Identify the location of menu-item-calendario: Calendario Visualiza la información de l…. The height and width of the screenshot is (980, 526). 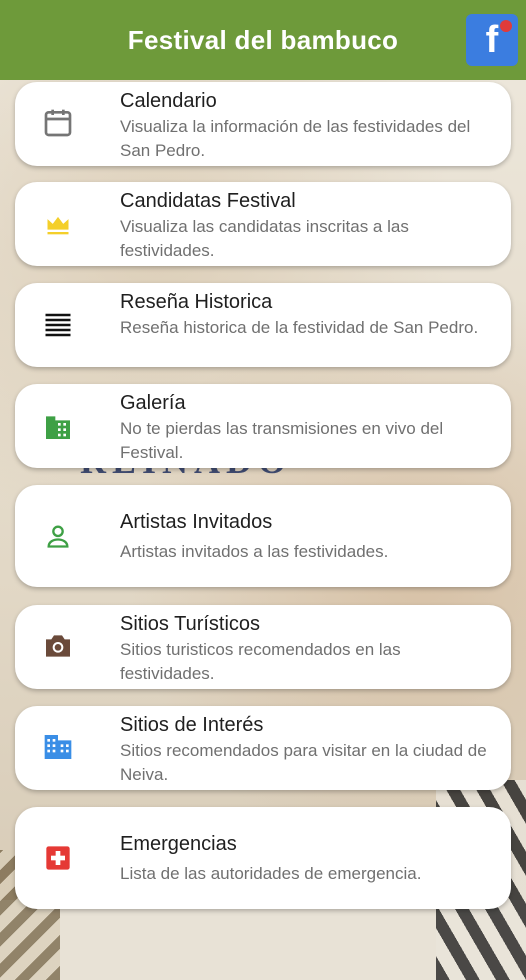
(263, 124).